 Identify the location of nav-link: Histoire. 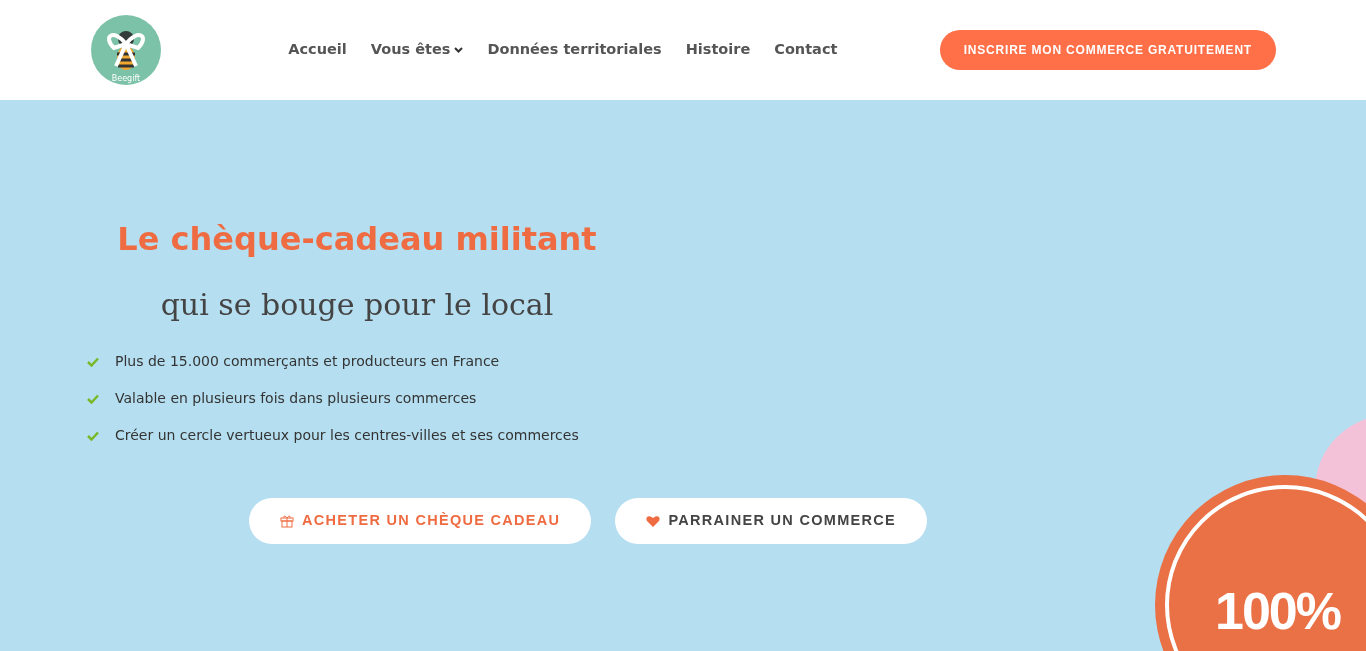
(718, 50).